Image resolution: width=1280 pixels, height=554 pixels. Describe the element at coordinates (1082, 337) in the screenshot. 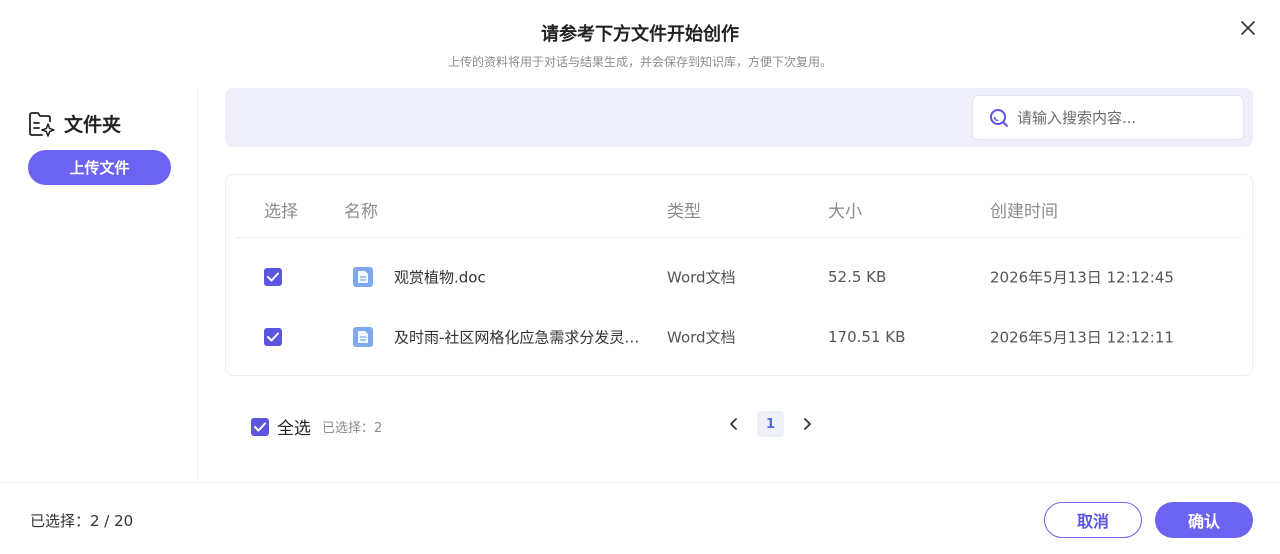

I see `file-created: 2026年5月13日 12:12:11` at that location.